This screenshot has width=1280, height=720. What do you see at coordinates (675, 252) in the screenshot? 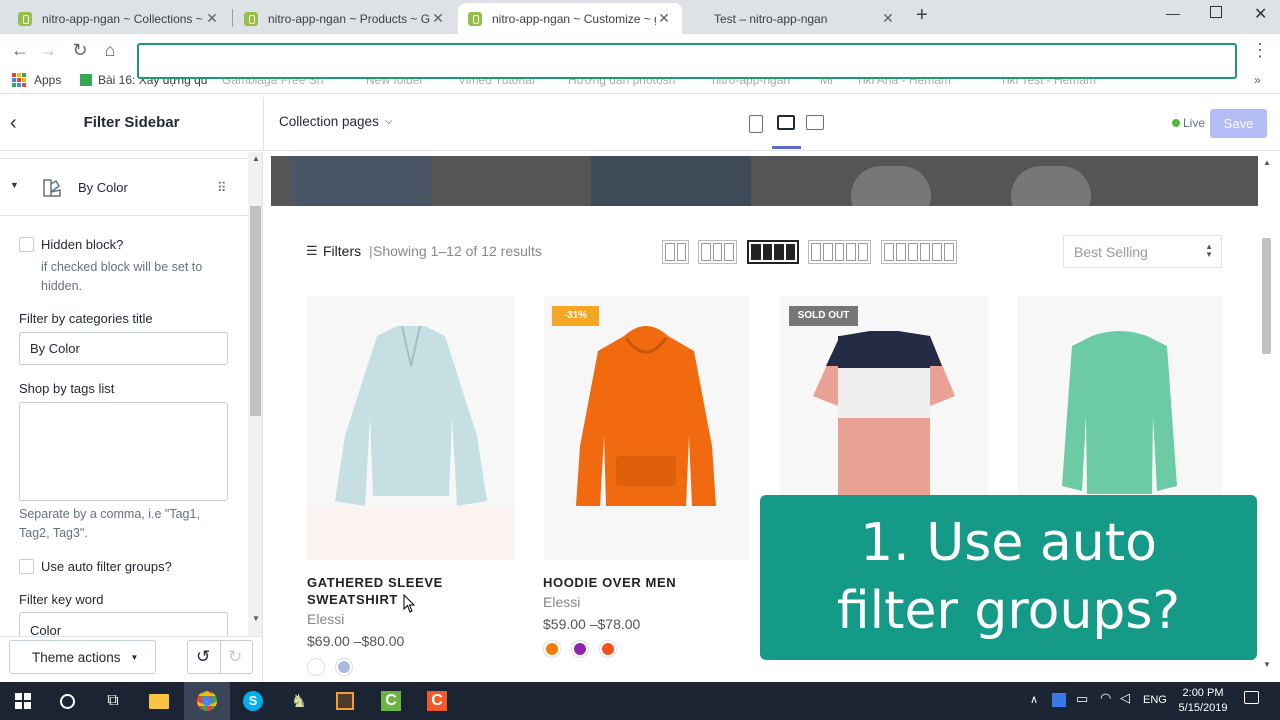
I see `layout-2-columns` at bounding box center [675, 252].